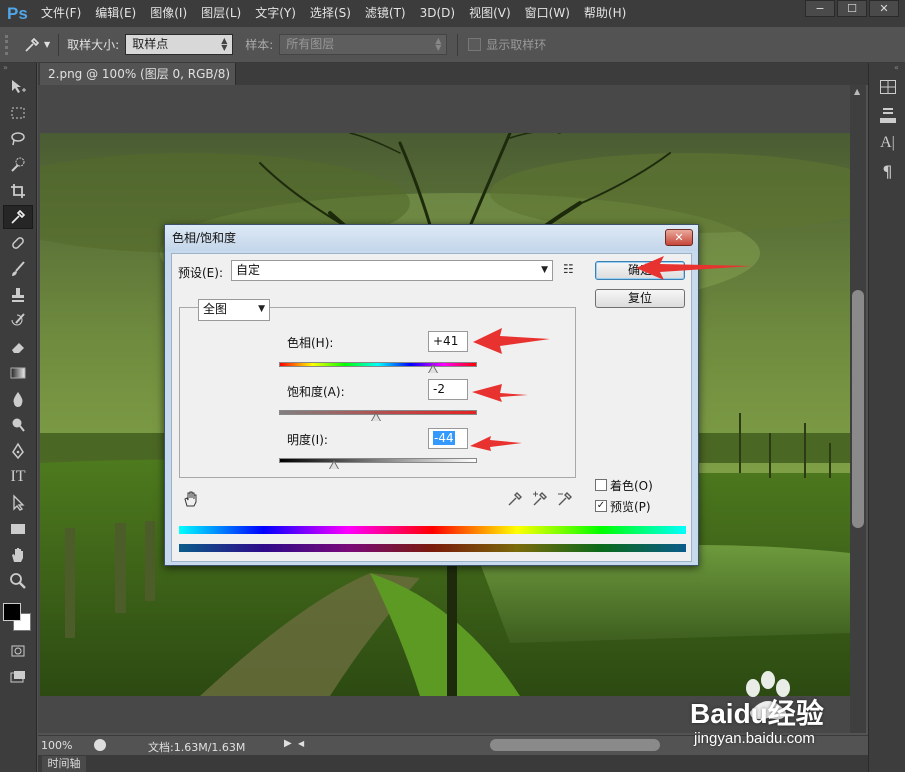  I want to click on arrow-to-saturation-input, so click(500, 393).